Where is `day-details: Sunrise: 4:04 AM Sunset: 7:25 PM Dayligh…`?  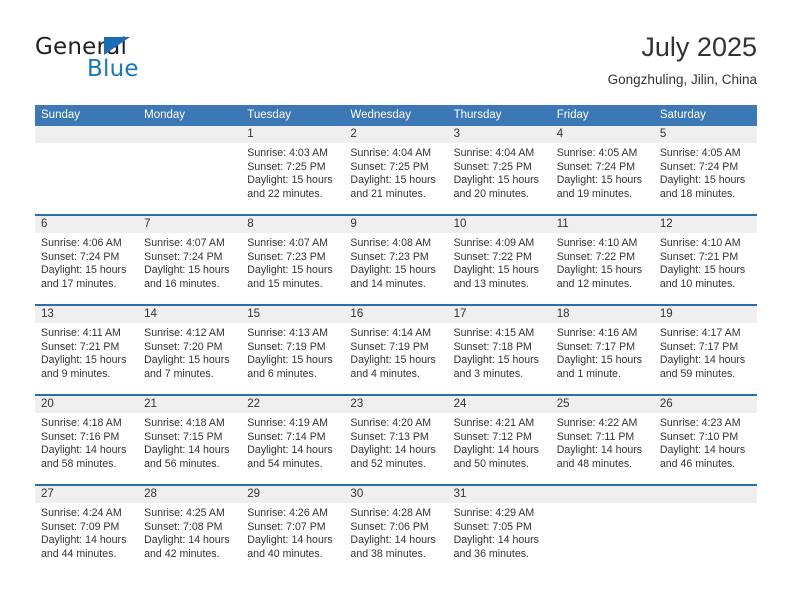
day-details: Sunrise: 4:04 AM Sunset: 7:25 PM Dayligh… is located at coordinates (499, 172).